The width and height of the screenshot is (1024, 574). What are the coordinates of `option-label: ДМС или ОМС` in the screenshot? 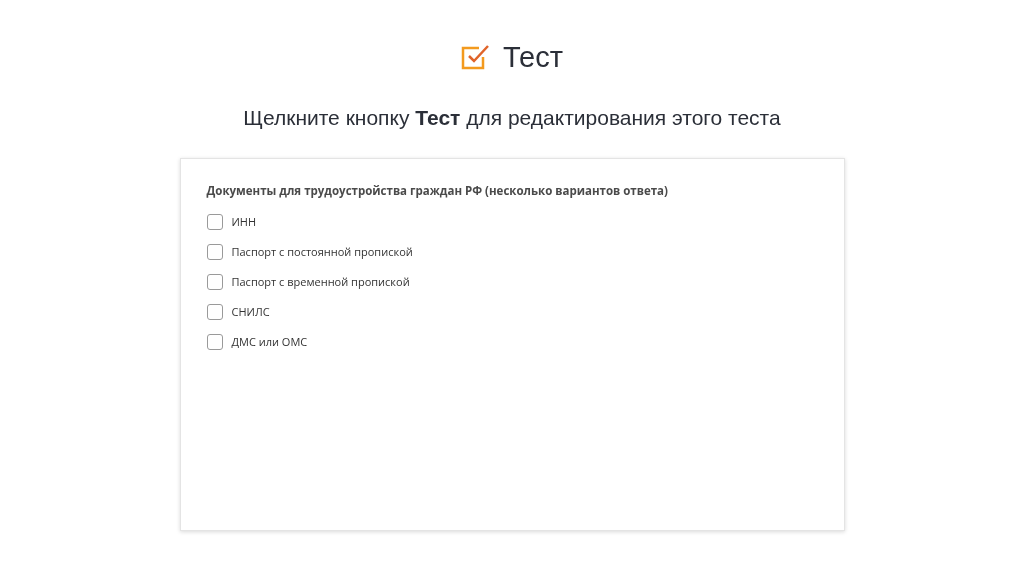 It's located at (269, 341).